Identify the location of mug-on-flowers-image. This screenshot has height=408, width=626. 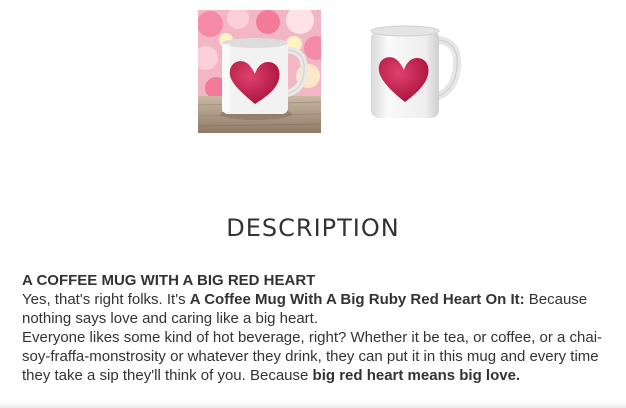
(259, 71).